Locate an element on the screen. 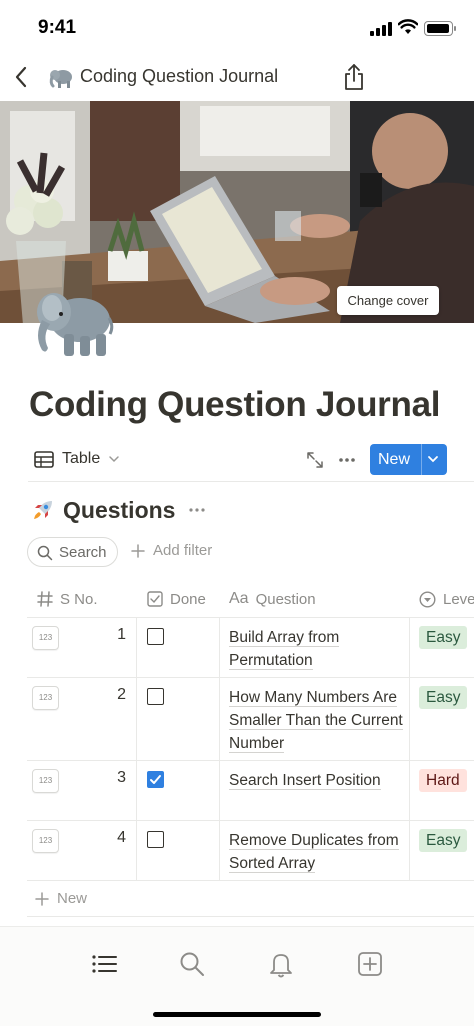 This screenshot has height=1026, width=474. hash-icon is located at coordinates (45, 599).